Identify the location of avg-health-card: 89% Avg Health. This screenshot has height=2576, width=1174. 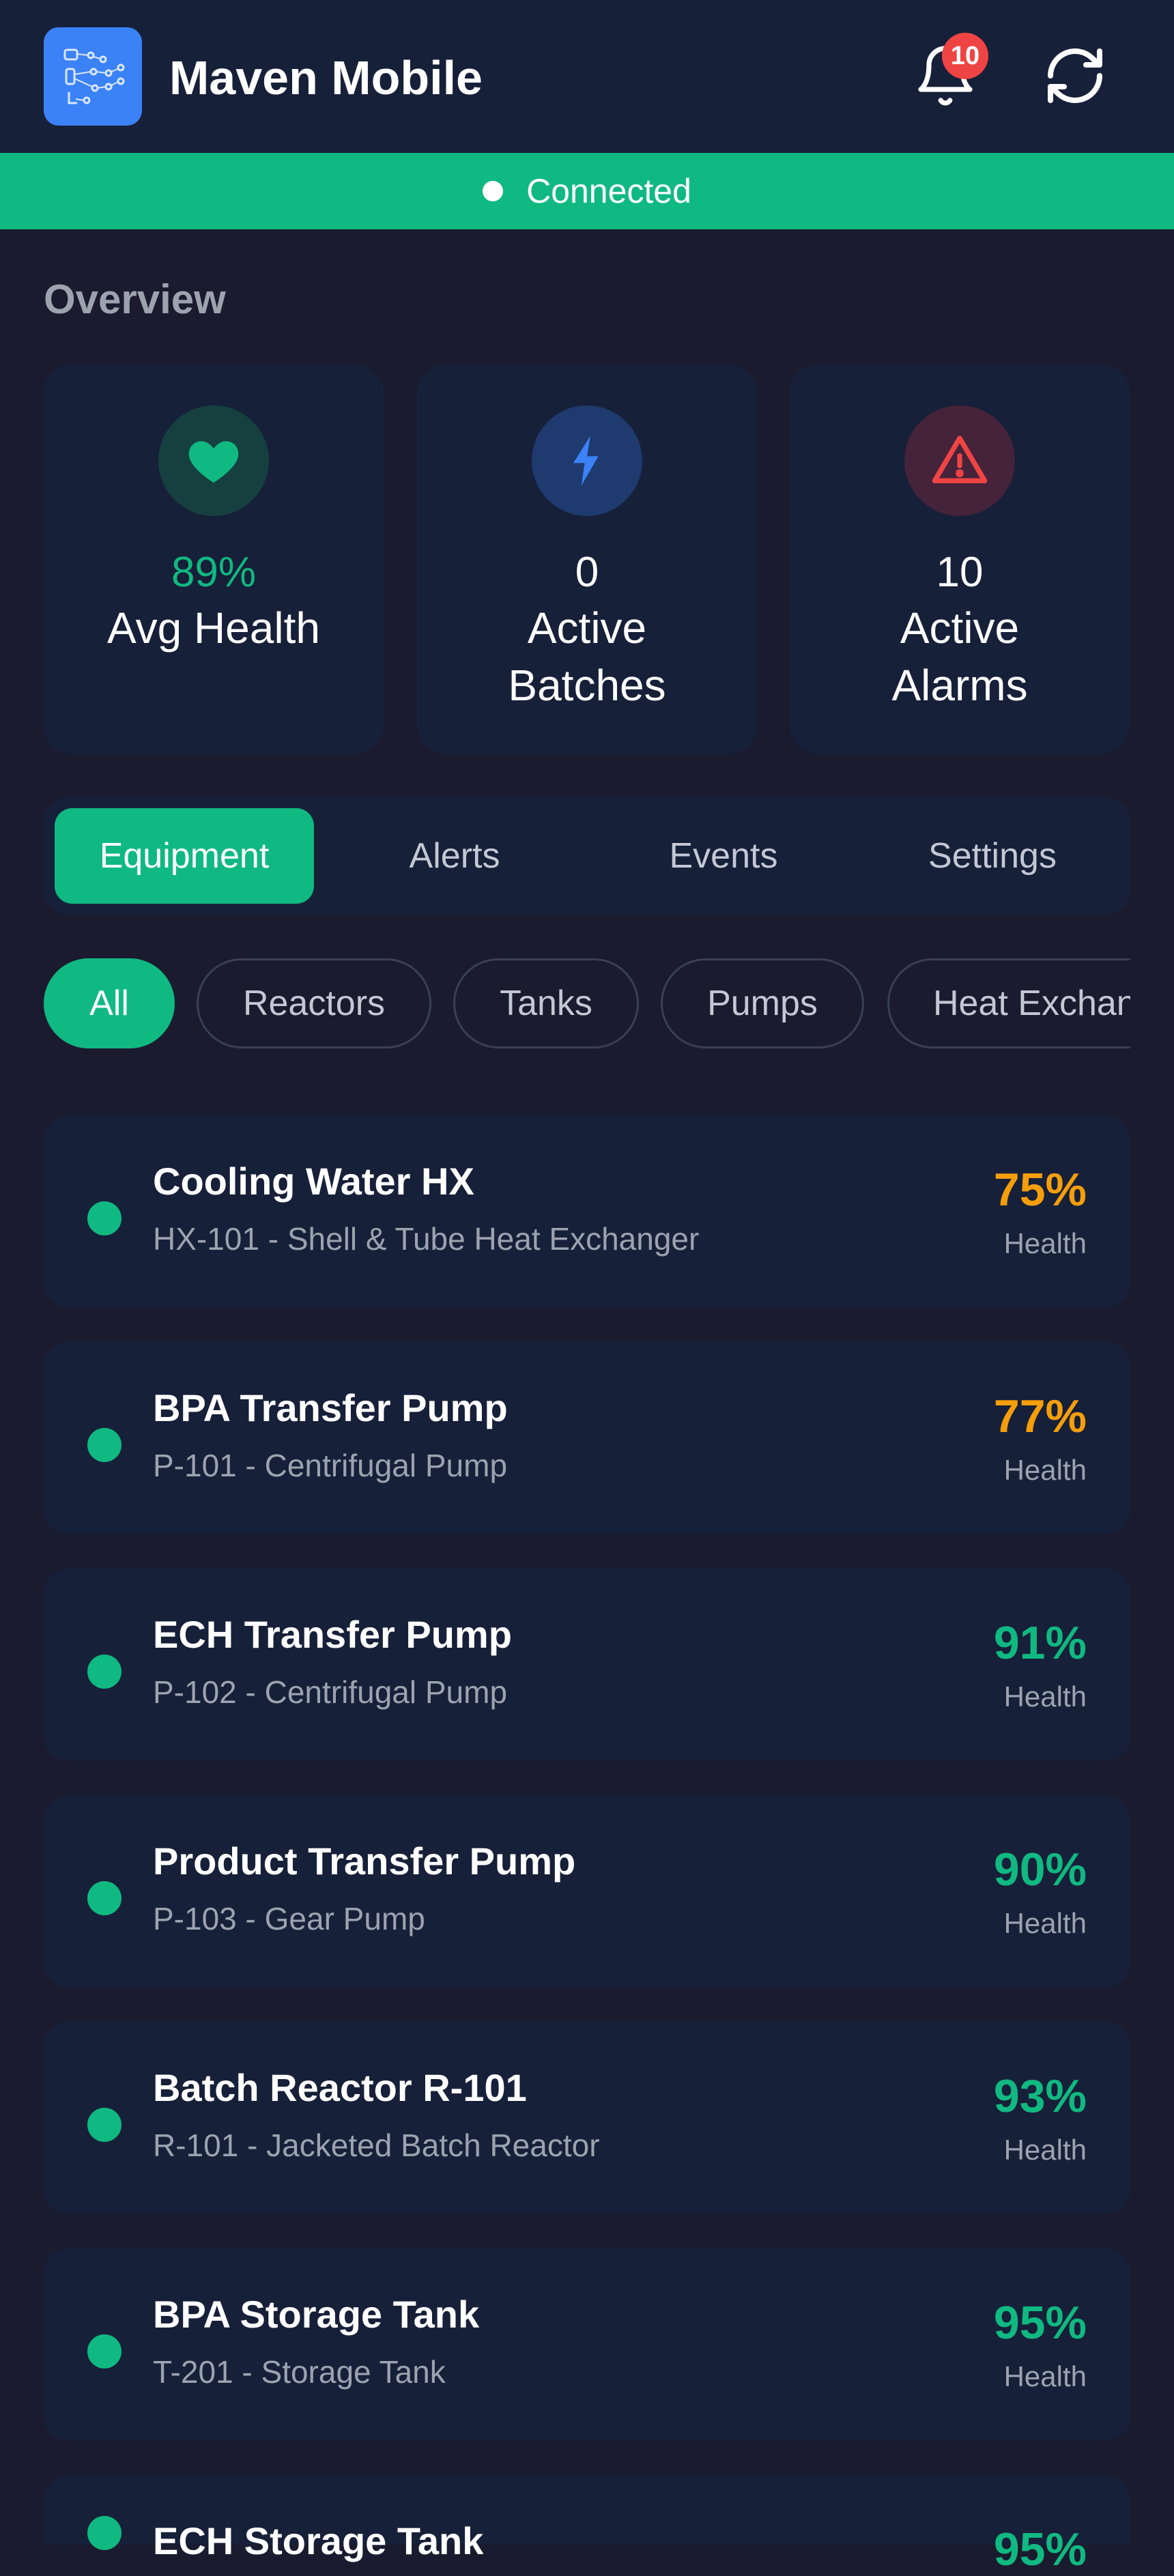
(214, 559).